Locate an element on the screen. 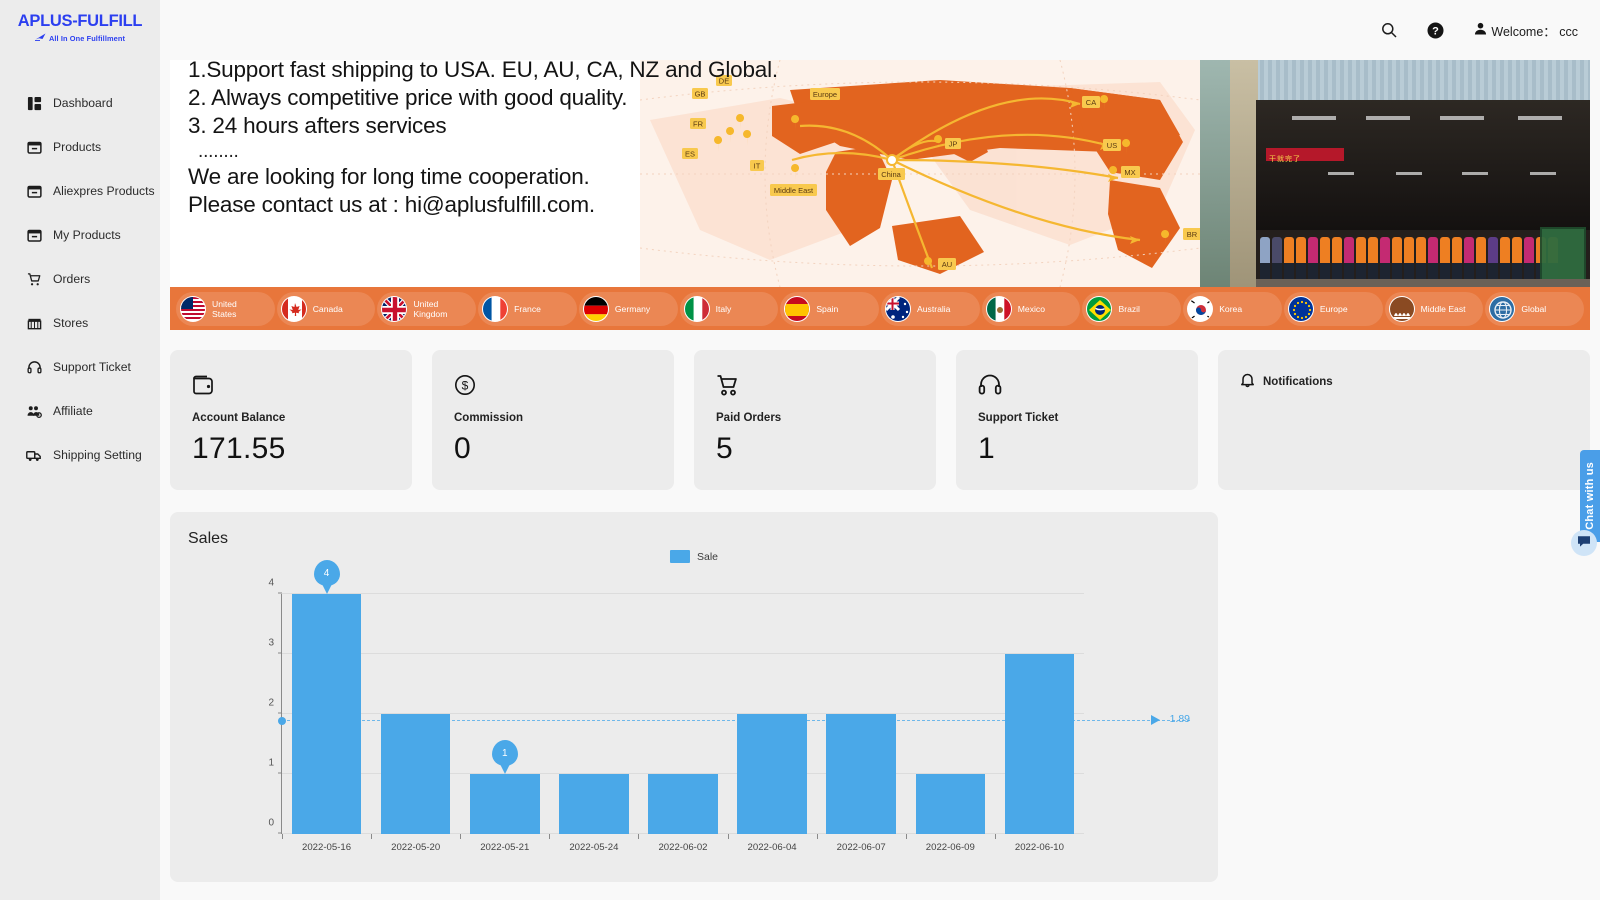 The image size is (1600, 900). stat-card-paid-orders: Paid Orders 5 is located at coordinates (815, 420).